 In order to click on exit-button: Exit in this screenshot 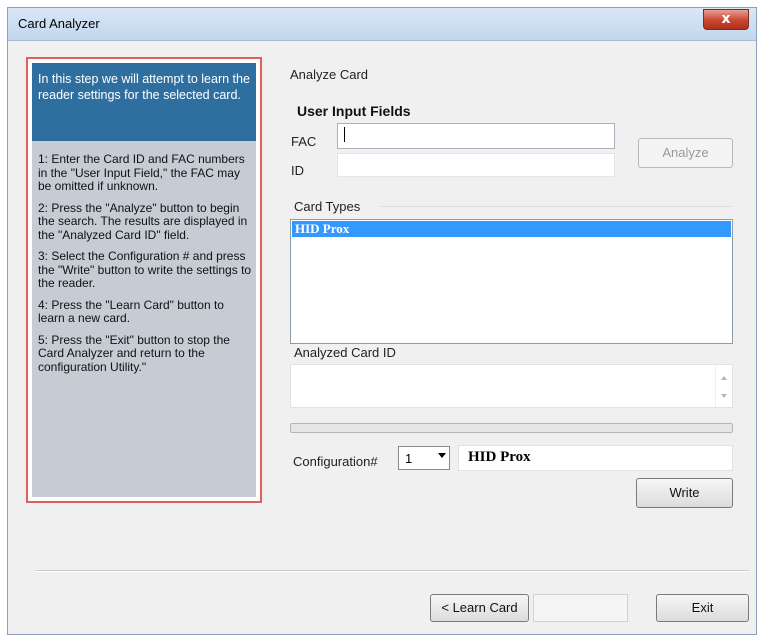, I will do `click(702, 608)`.